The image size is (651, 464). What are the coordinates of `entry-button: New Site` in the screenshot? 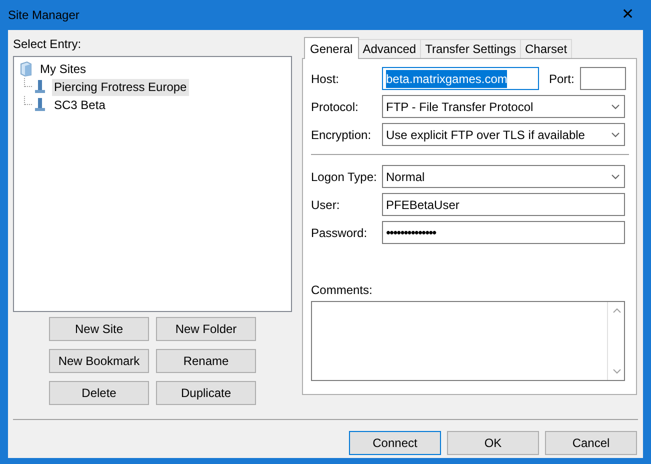 It's located at (99, 329).